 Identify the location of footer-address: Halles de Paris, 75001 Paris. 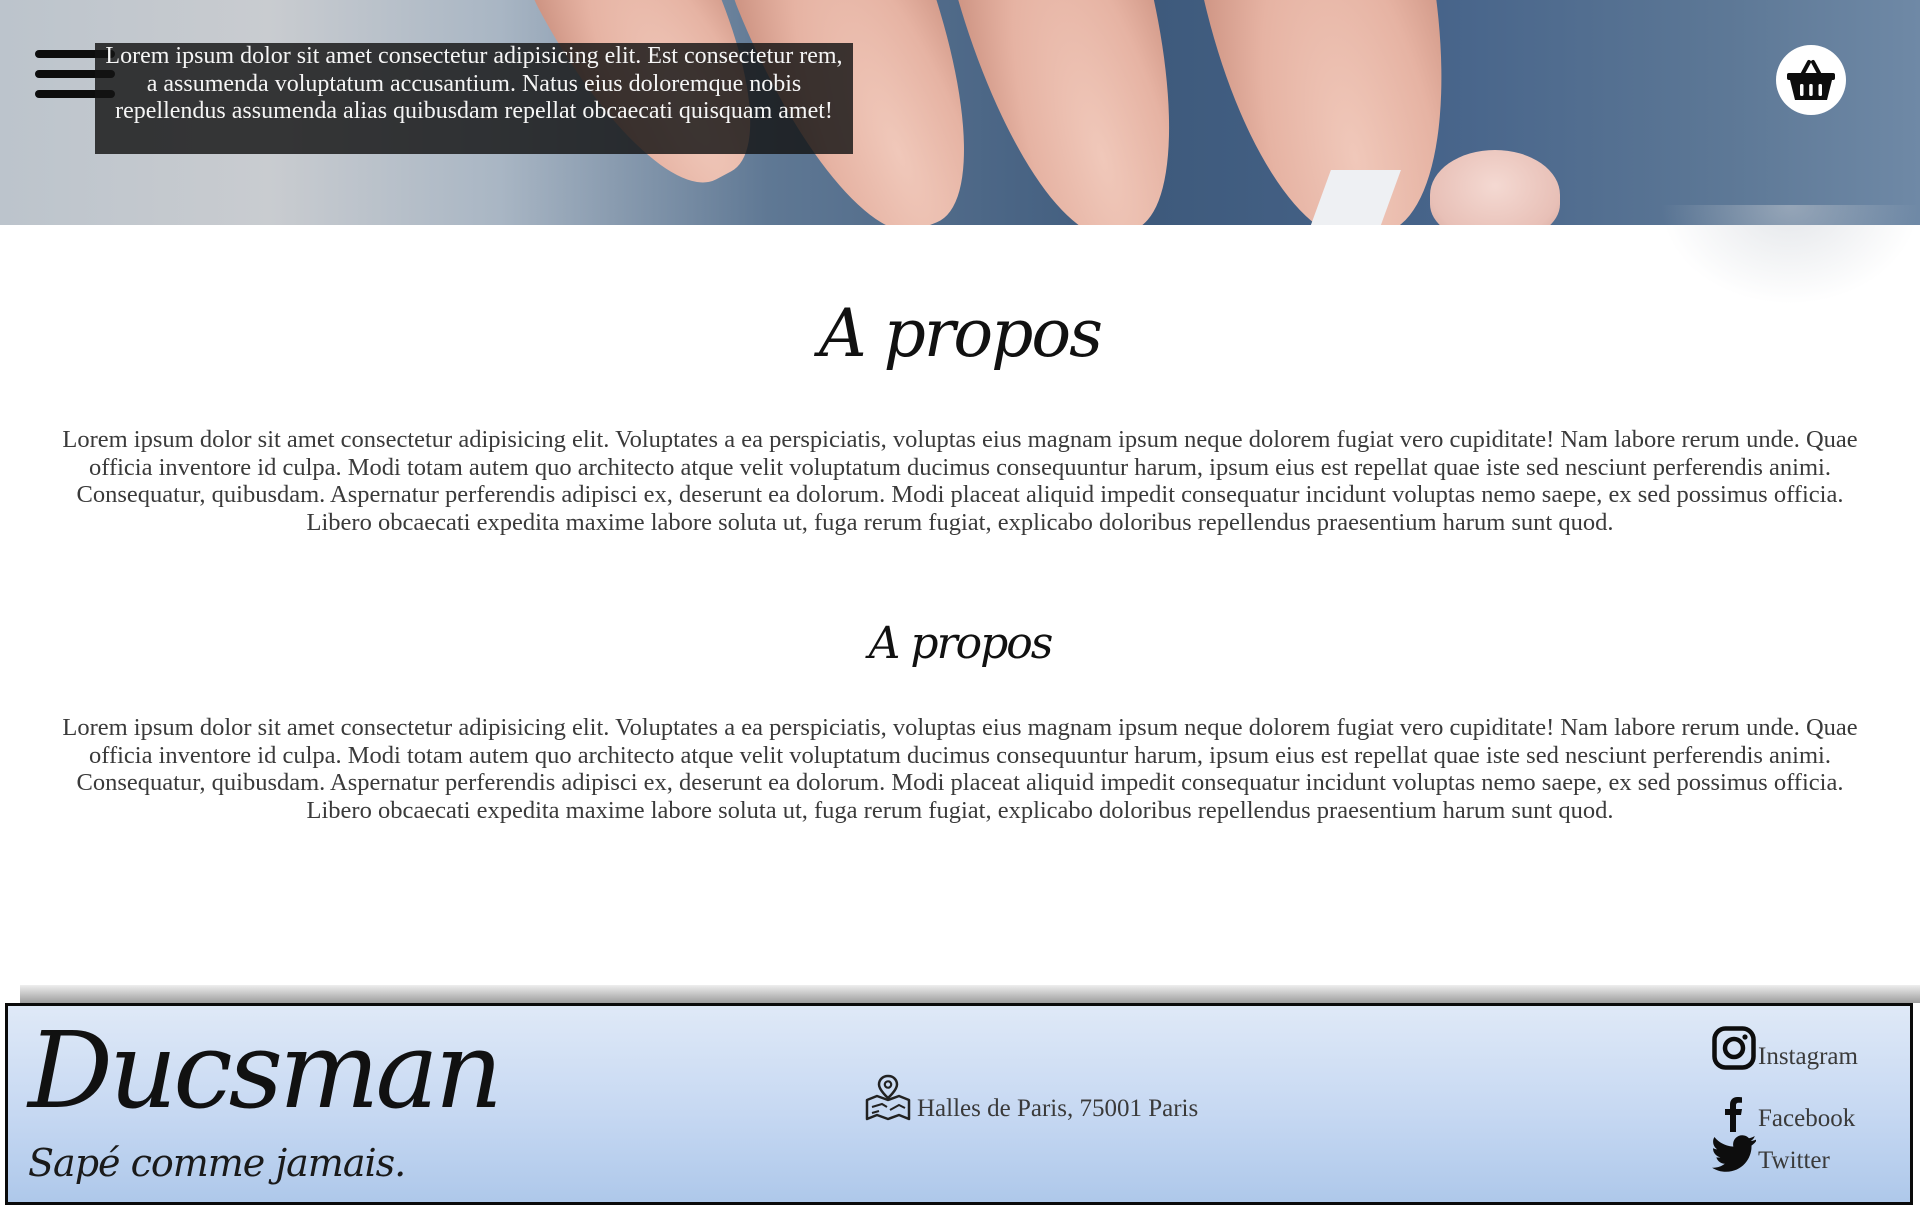
(1031, 1098).